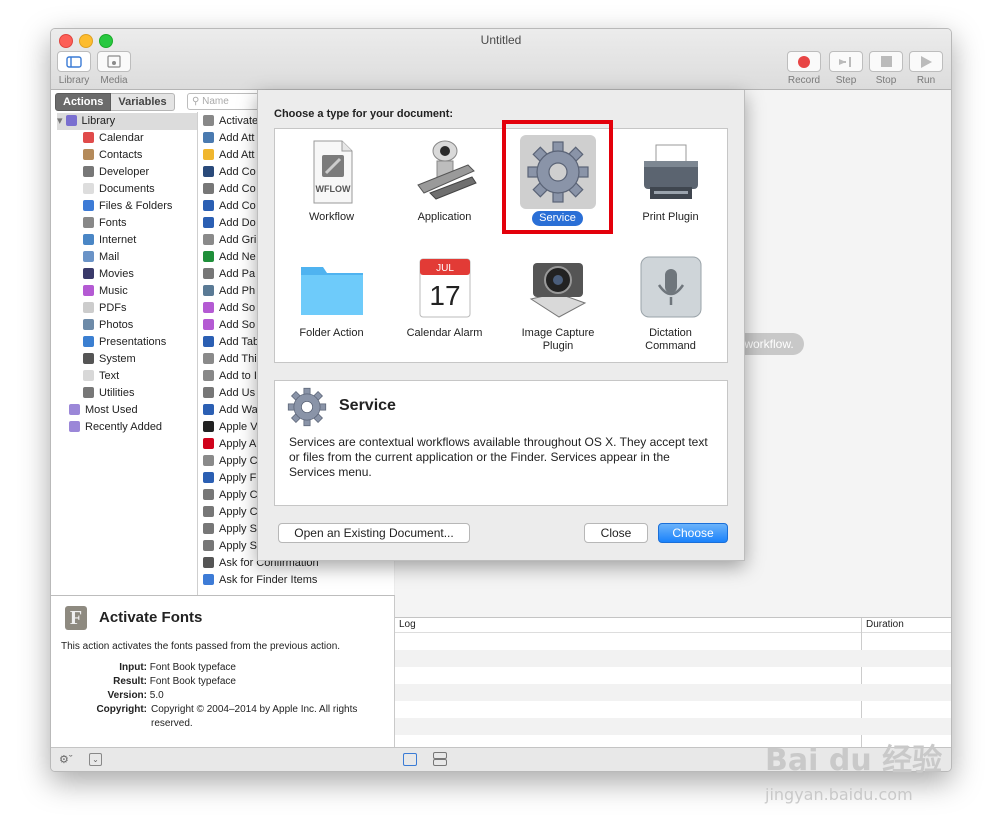 This screenshot has width=1000, height=840. What do you see at coordinates (839, 794) in the screenshot?
I see `watermark-url: jingyan.baidu.com` at bounding box center [839, 794].